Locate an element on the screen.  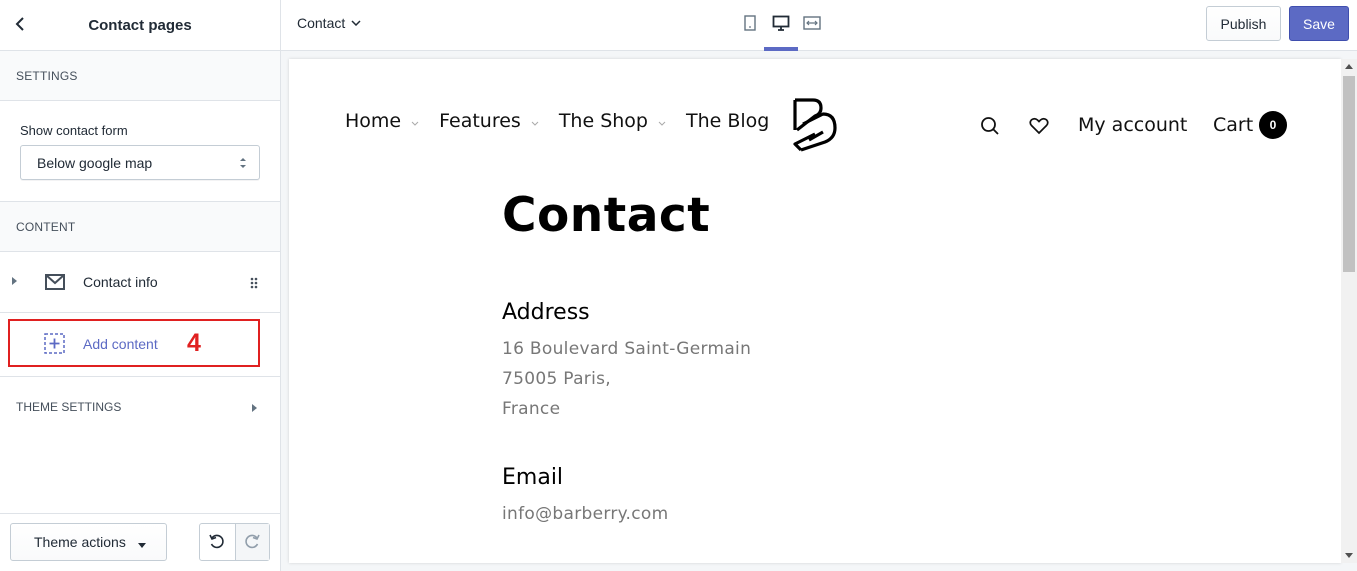
nav-item-blog: The Blog is located at coordinates (727, 121).